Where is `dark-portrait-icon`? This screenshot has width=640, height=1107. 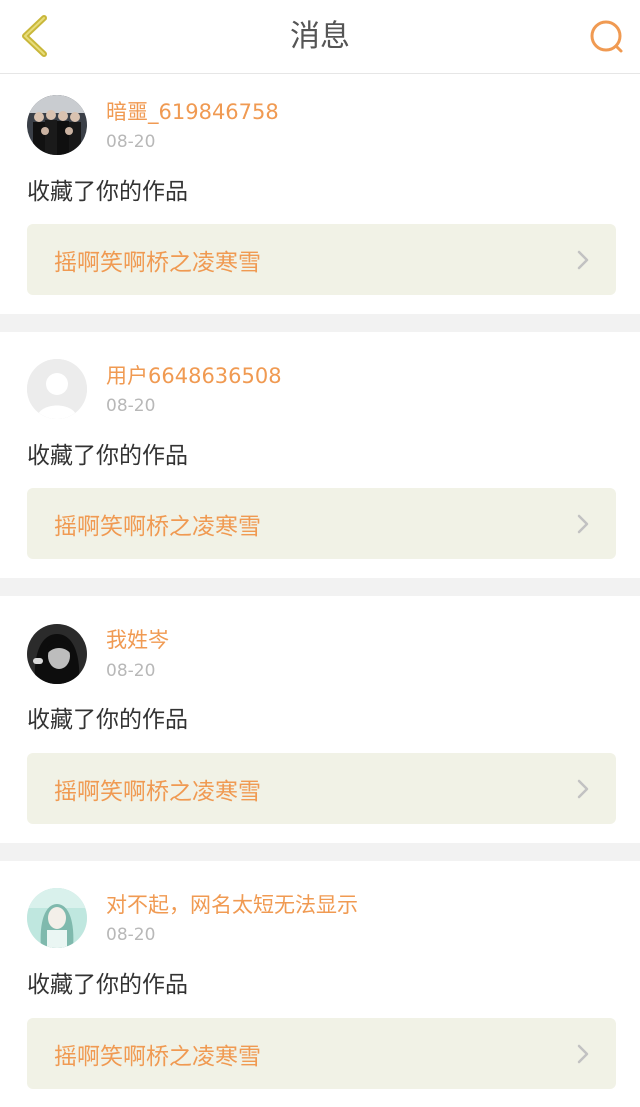 dark-portrait-icon is located at coordinates (57, 654).